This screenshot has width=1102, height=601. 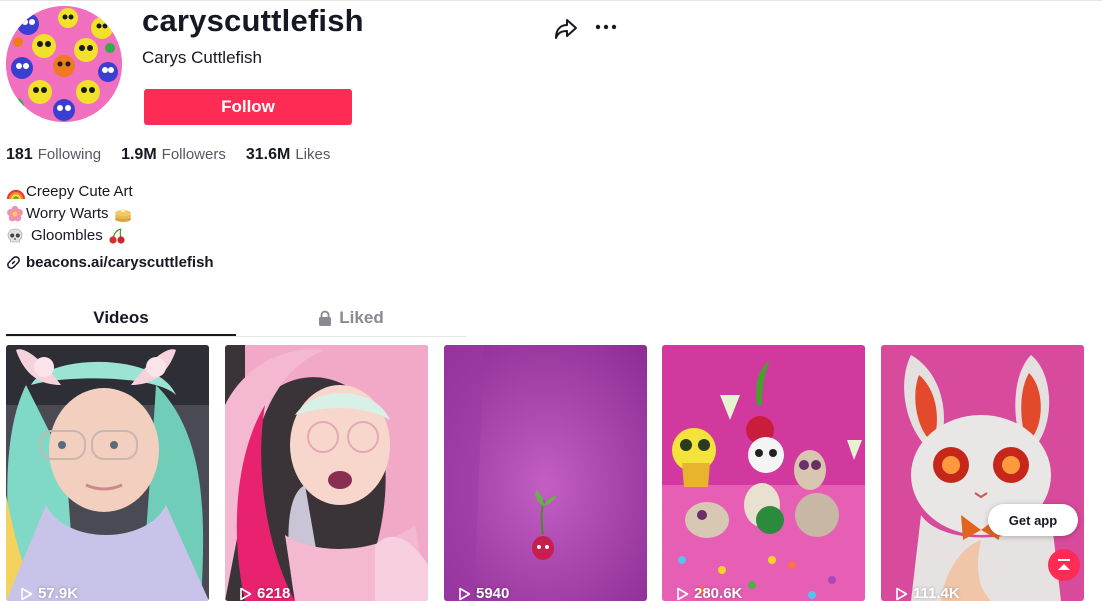 I want to click on link-icon, so click(x=13, y=262).